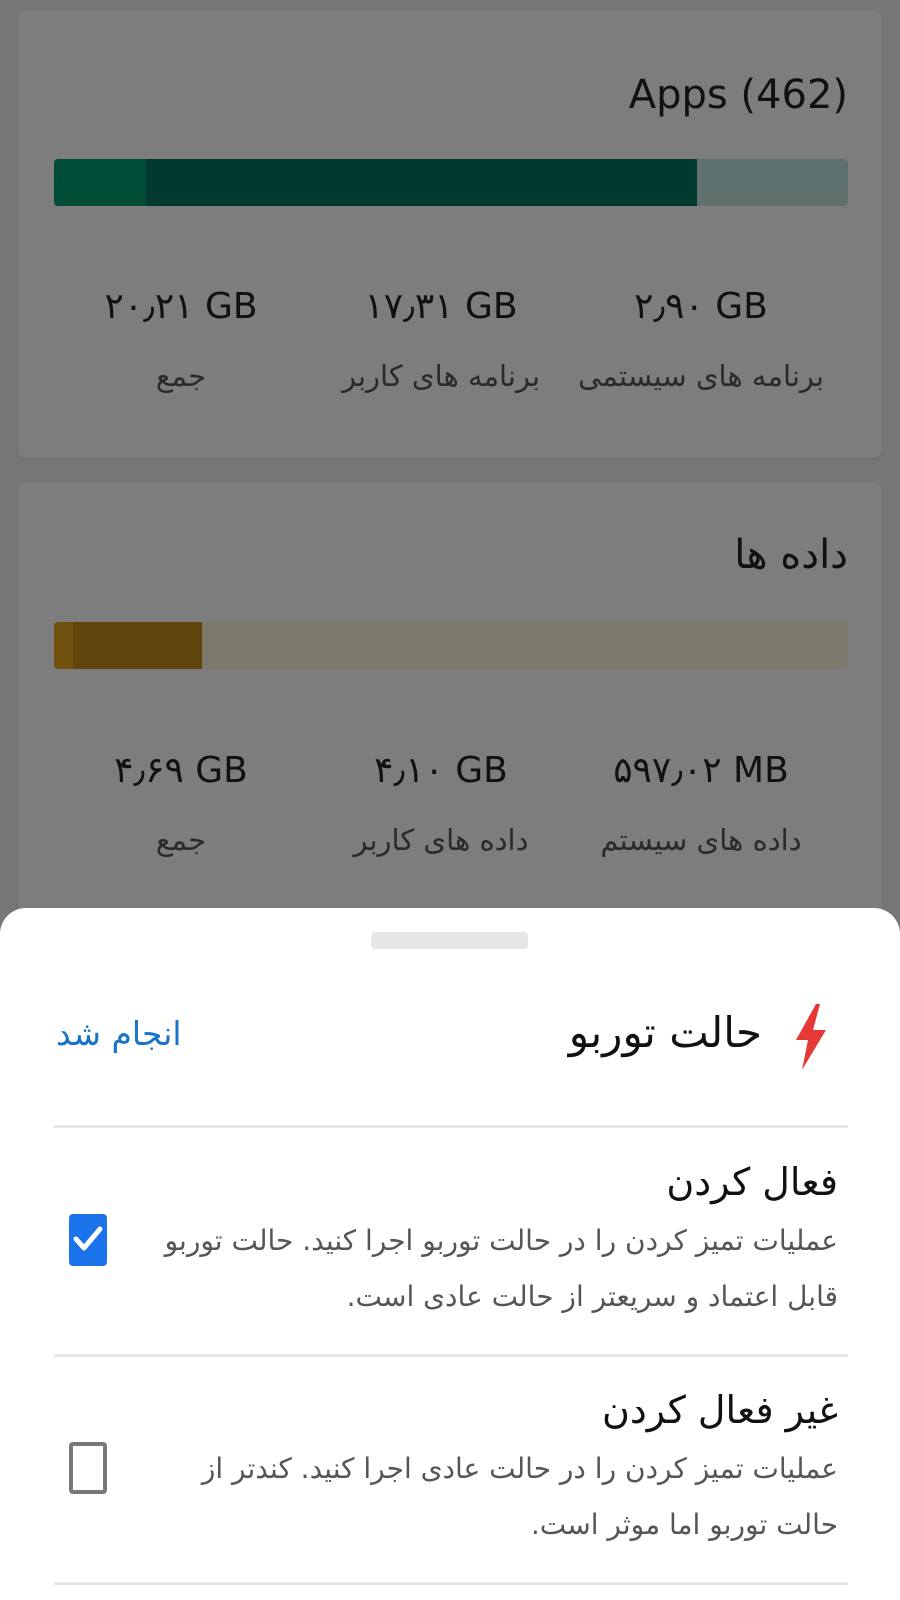  I want to click on done-button: انجام شد, so click(119, 1033).